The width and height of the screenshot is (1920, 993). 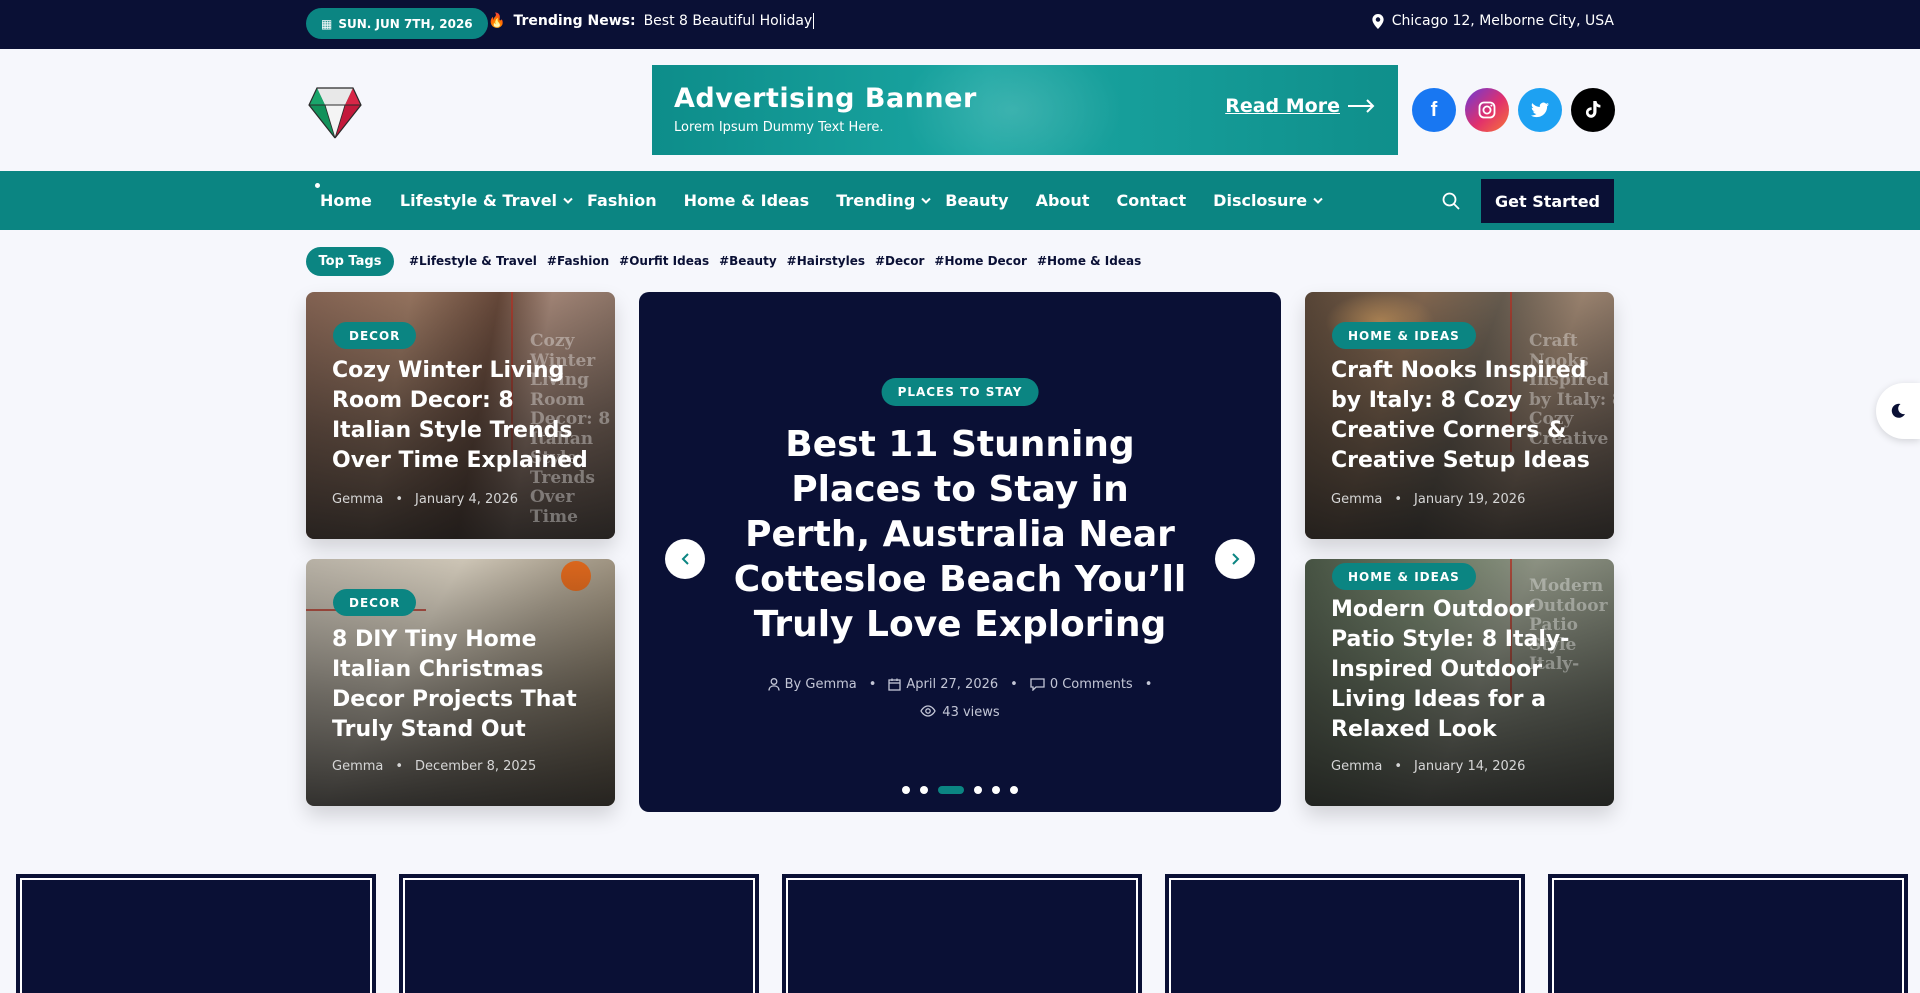 What do you see at coordinates (980, 261) in the screenshot?
I see `tag-link: #Home Decor` at bounding box center [980, 261].